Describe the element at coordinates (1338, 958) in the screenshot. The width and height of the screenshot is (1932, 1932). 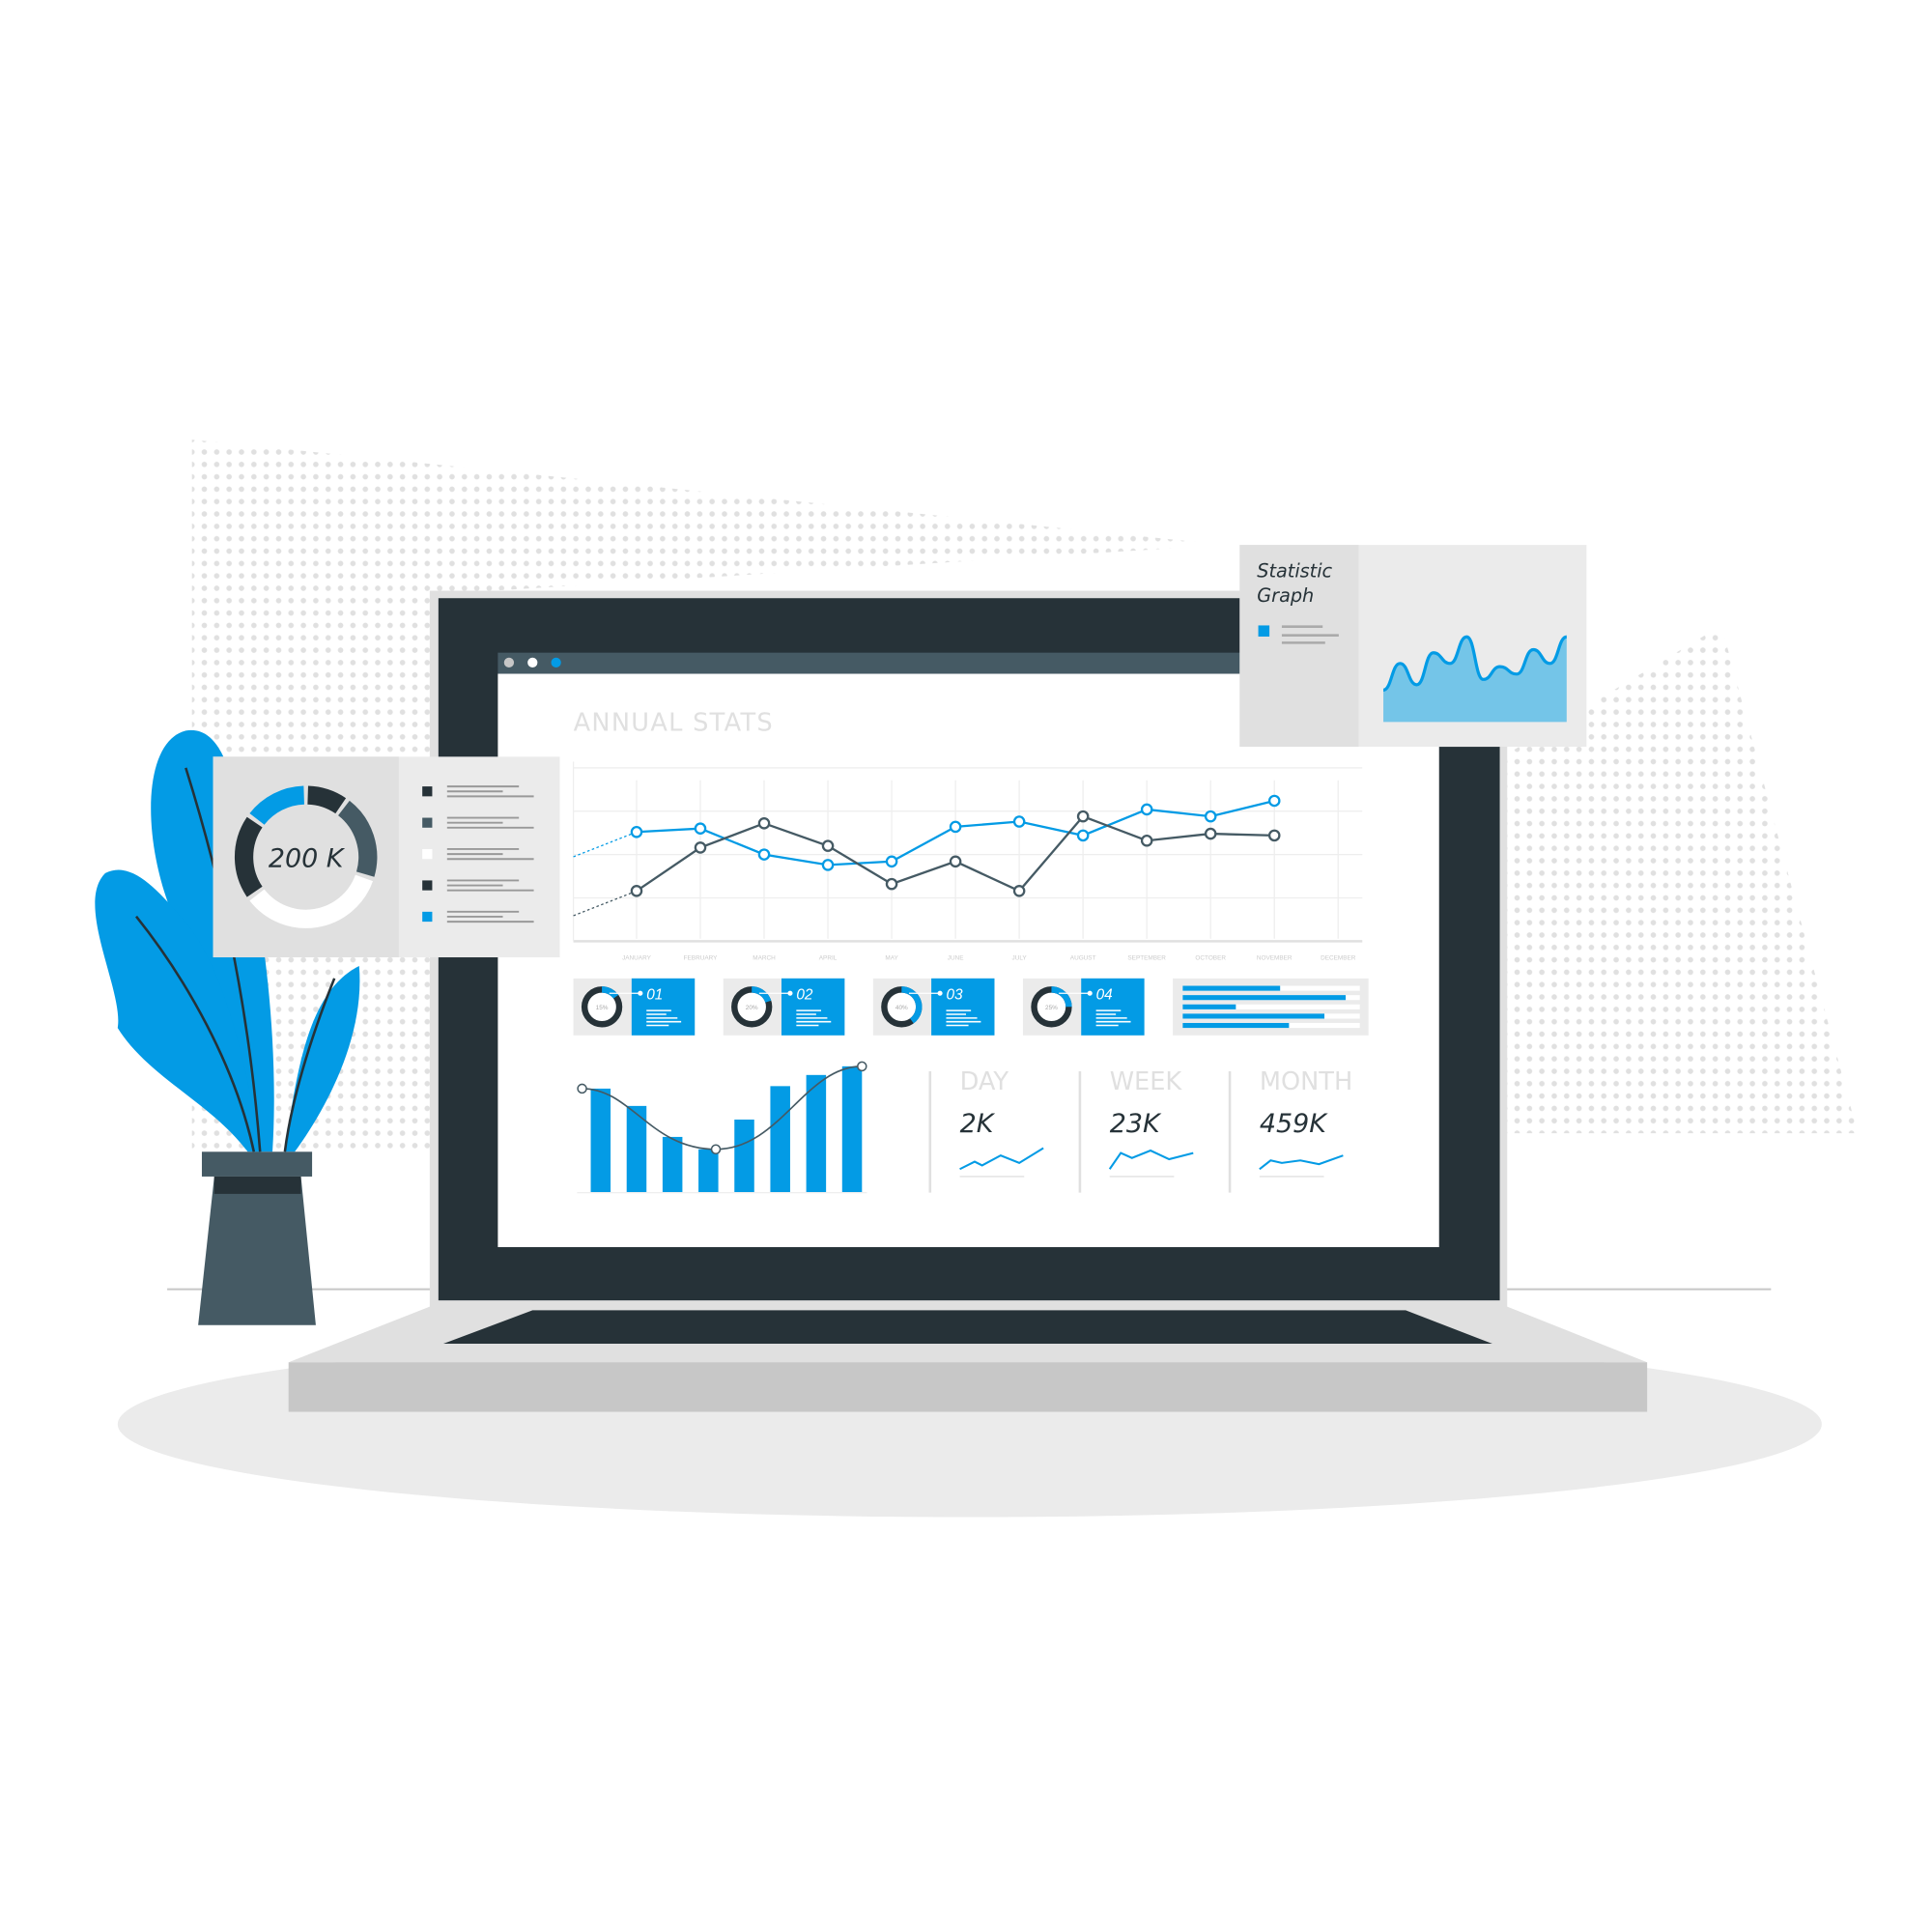
I see `x-tick-label: DECEMBER` at that location.